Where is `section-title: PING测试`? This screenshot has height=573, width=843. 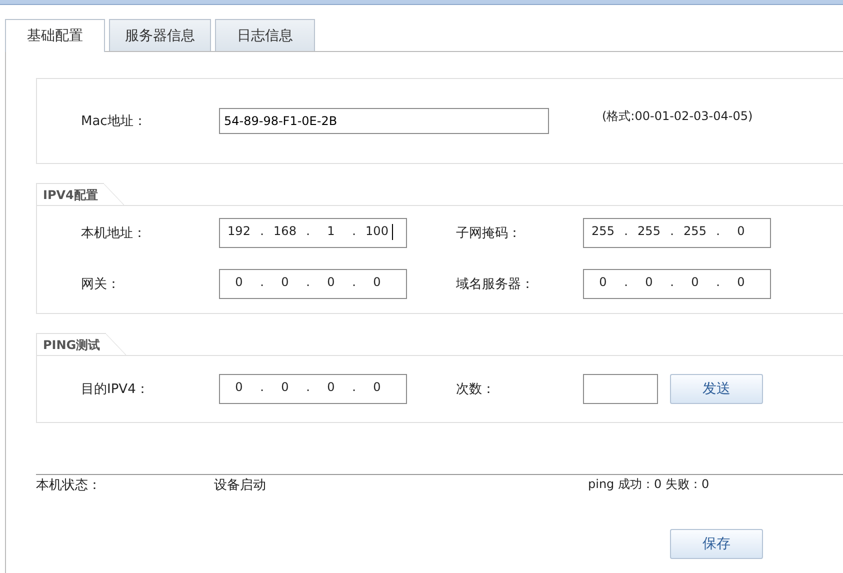 section-title: PING测试 is located at coordinates (71, 344).